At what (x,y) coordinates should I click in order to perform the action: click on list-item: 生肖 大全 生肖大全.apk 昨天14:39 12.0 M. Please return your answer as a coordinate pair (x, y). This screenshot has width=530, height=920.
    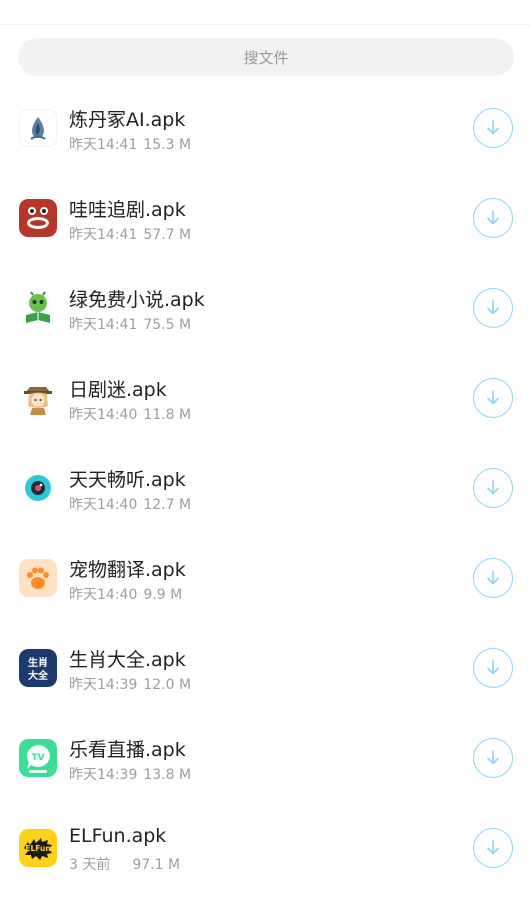
    Looking at the image, I should click on (265, 668).